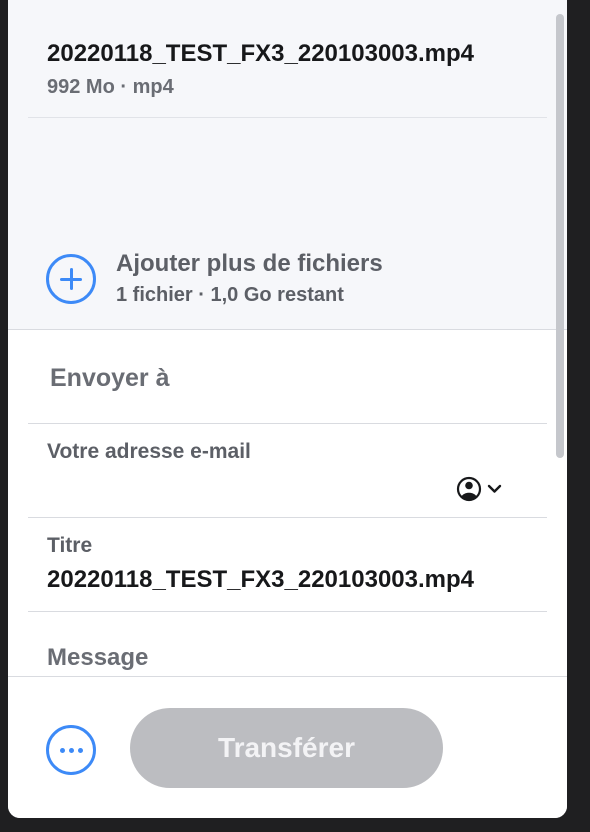  I want to click on file-name: 20220118_TEST_FX3_220103003.mp4, so click(260, 53).